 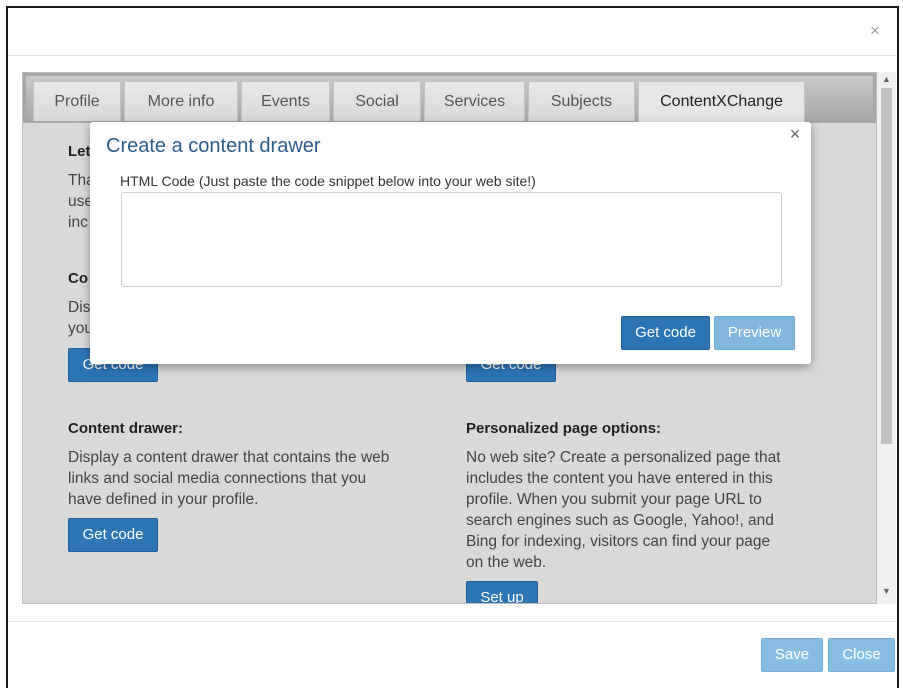 What do you see at coordinates (285, 101) in the screenshot?
I see `tab-events: Events` at bounding box center [285, 101].